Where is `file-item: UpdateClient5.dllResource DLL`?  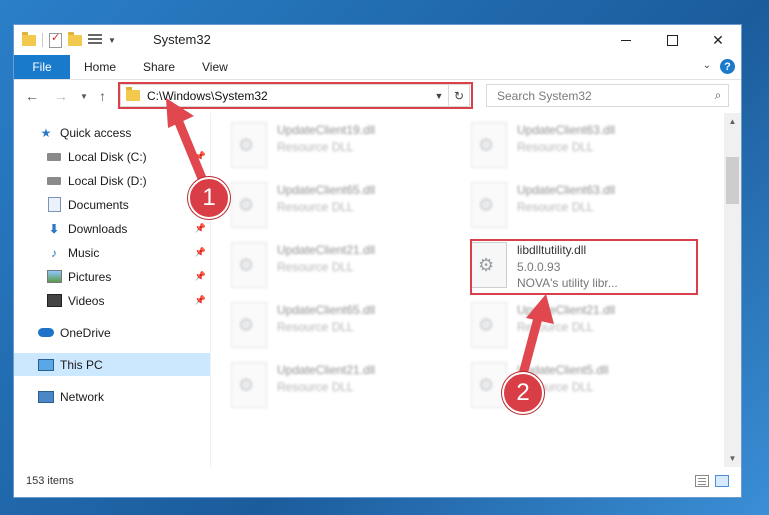 file-item: UpdateClient5.dllResource DLL is located at coordinates (571, 384).